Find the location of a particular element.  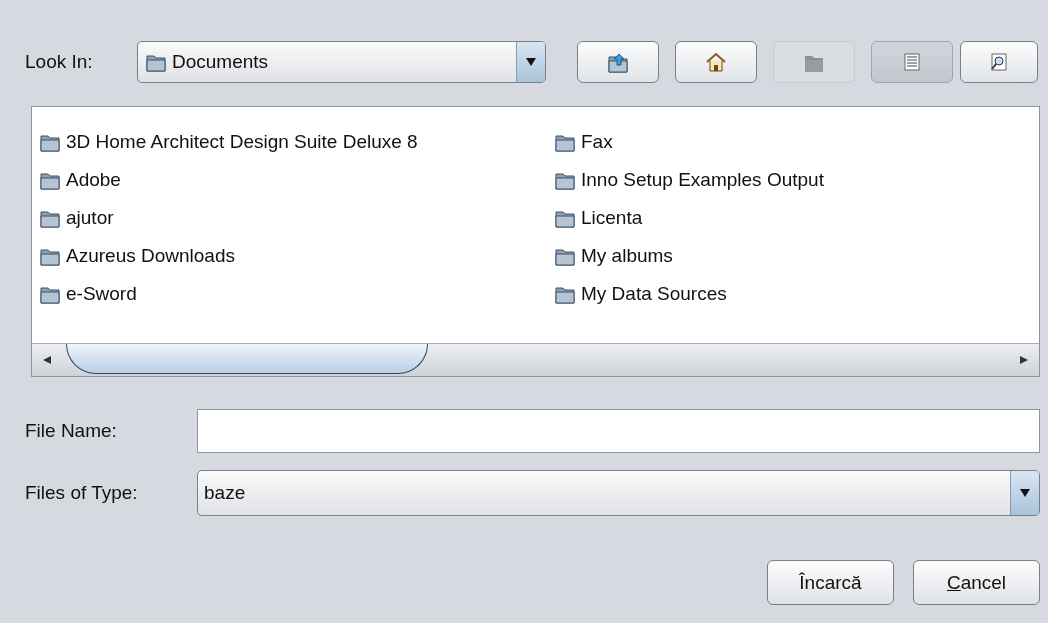

scrollbar-thumb is located at coordinates (247, 359).